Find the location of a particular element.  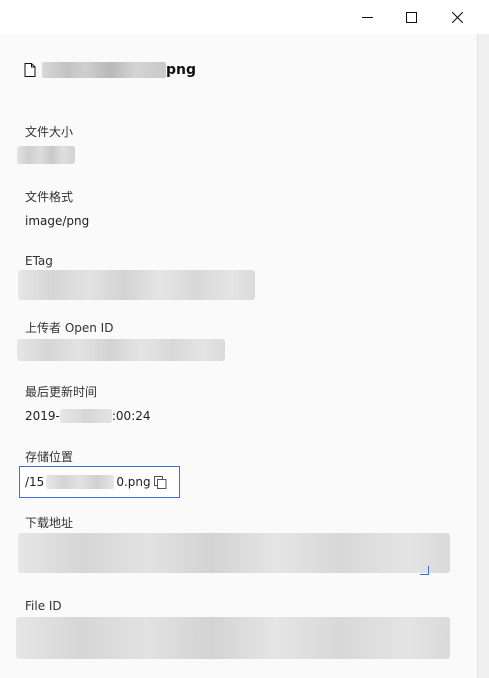

download-field-corner is located at coordinates (424, 570).